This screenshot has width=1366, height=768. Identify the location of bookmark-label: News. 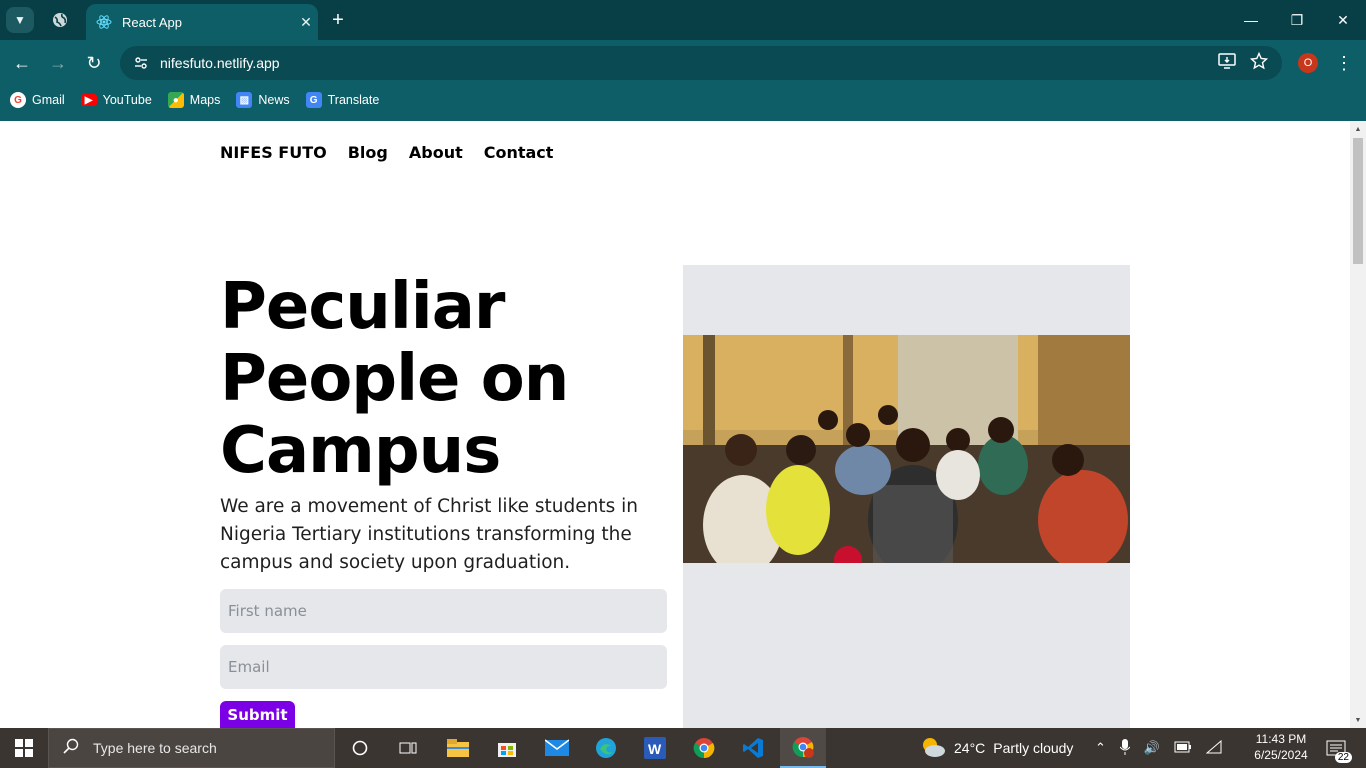
(274, 100).